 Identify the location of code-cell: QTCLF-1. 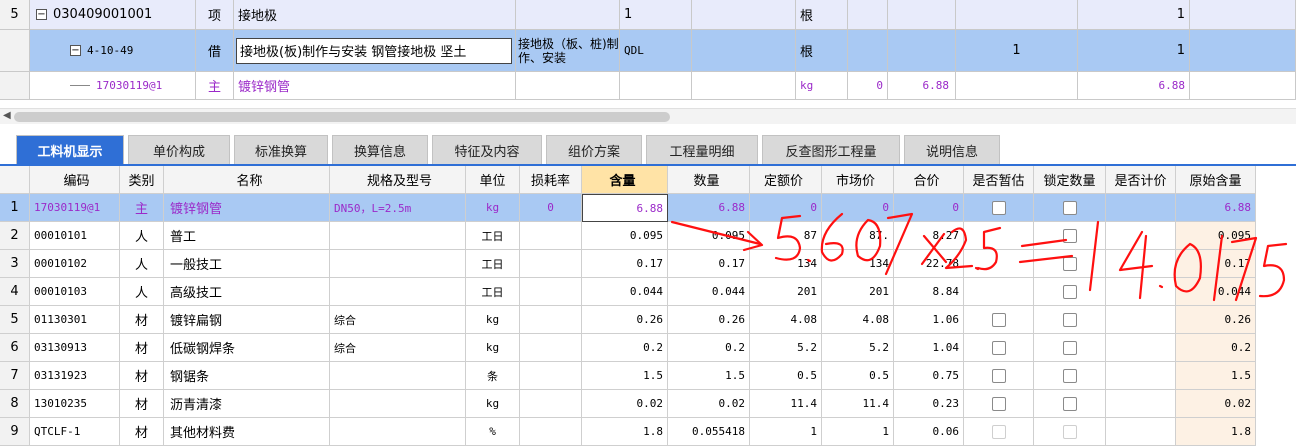
(75, 432).